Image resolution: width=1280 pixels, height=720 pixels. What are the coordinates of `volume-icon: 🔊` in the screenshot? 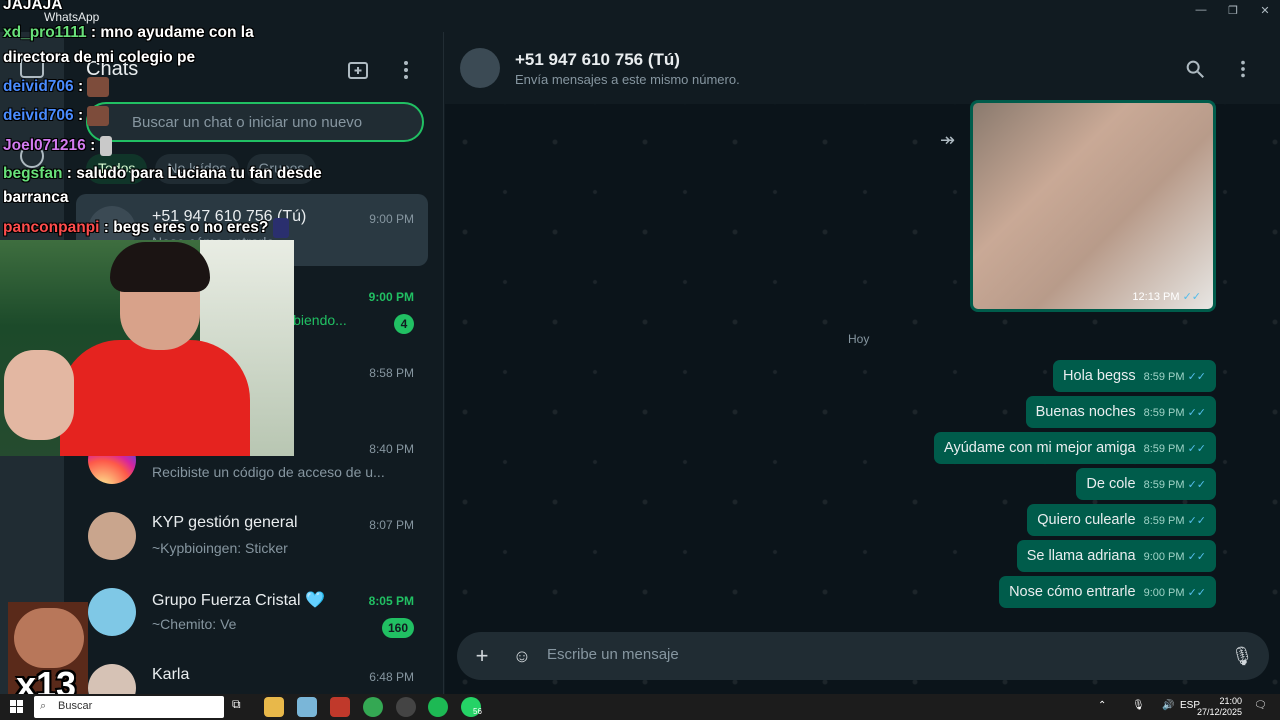 It's located at (1168, 705).